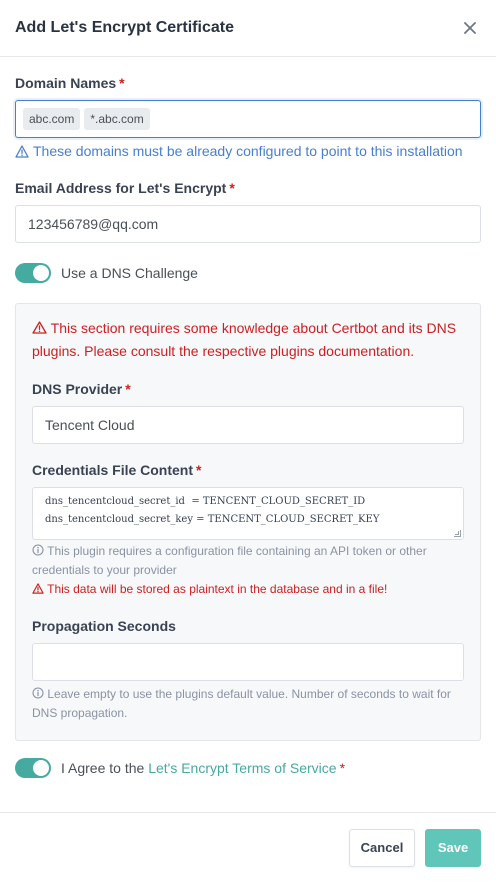 Image resolution: width=496 pixels, height=882 pixels. I want to click on dns-provider-group: DNS Provider * Tencent Cloud, so click(248, 412).